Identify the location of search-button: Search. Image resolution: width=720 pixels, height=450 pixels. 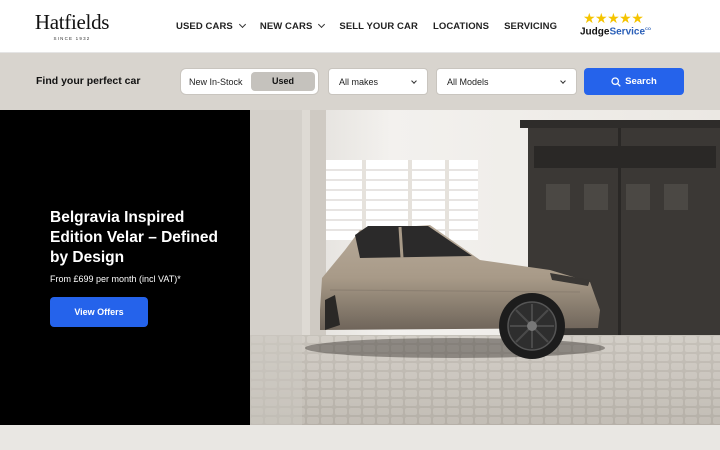
(634, 81).